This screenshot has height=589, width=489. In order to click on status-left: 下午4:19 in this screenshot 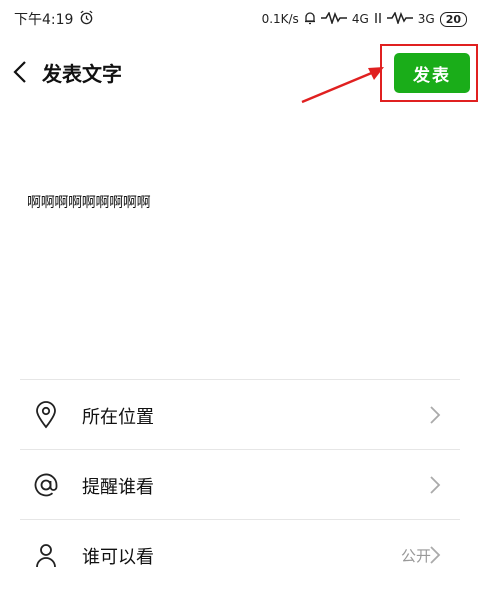, I will do `click(54, 19)`.